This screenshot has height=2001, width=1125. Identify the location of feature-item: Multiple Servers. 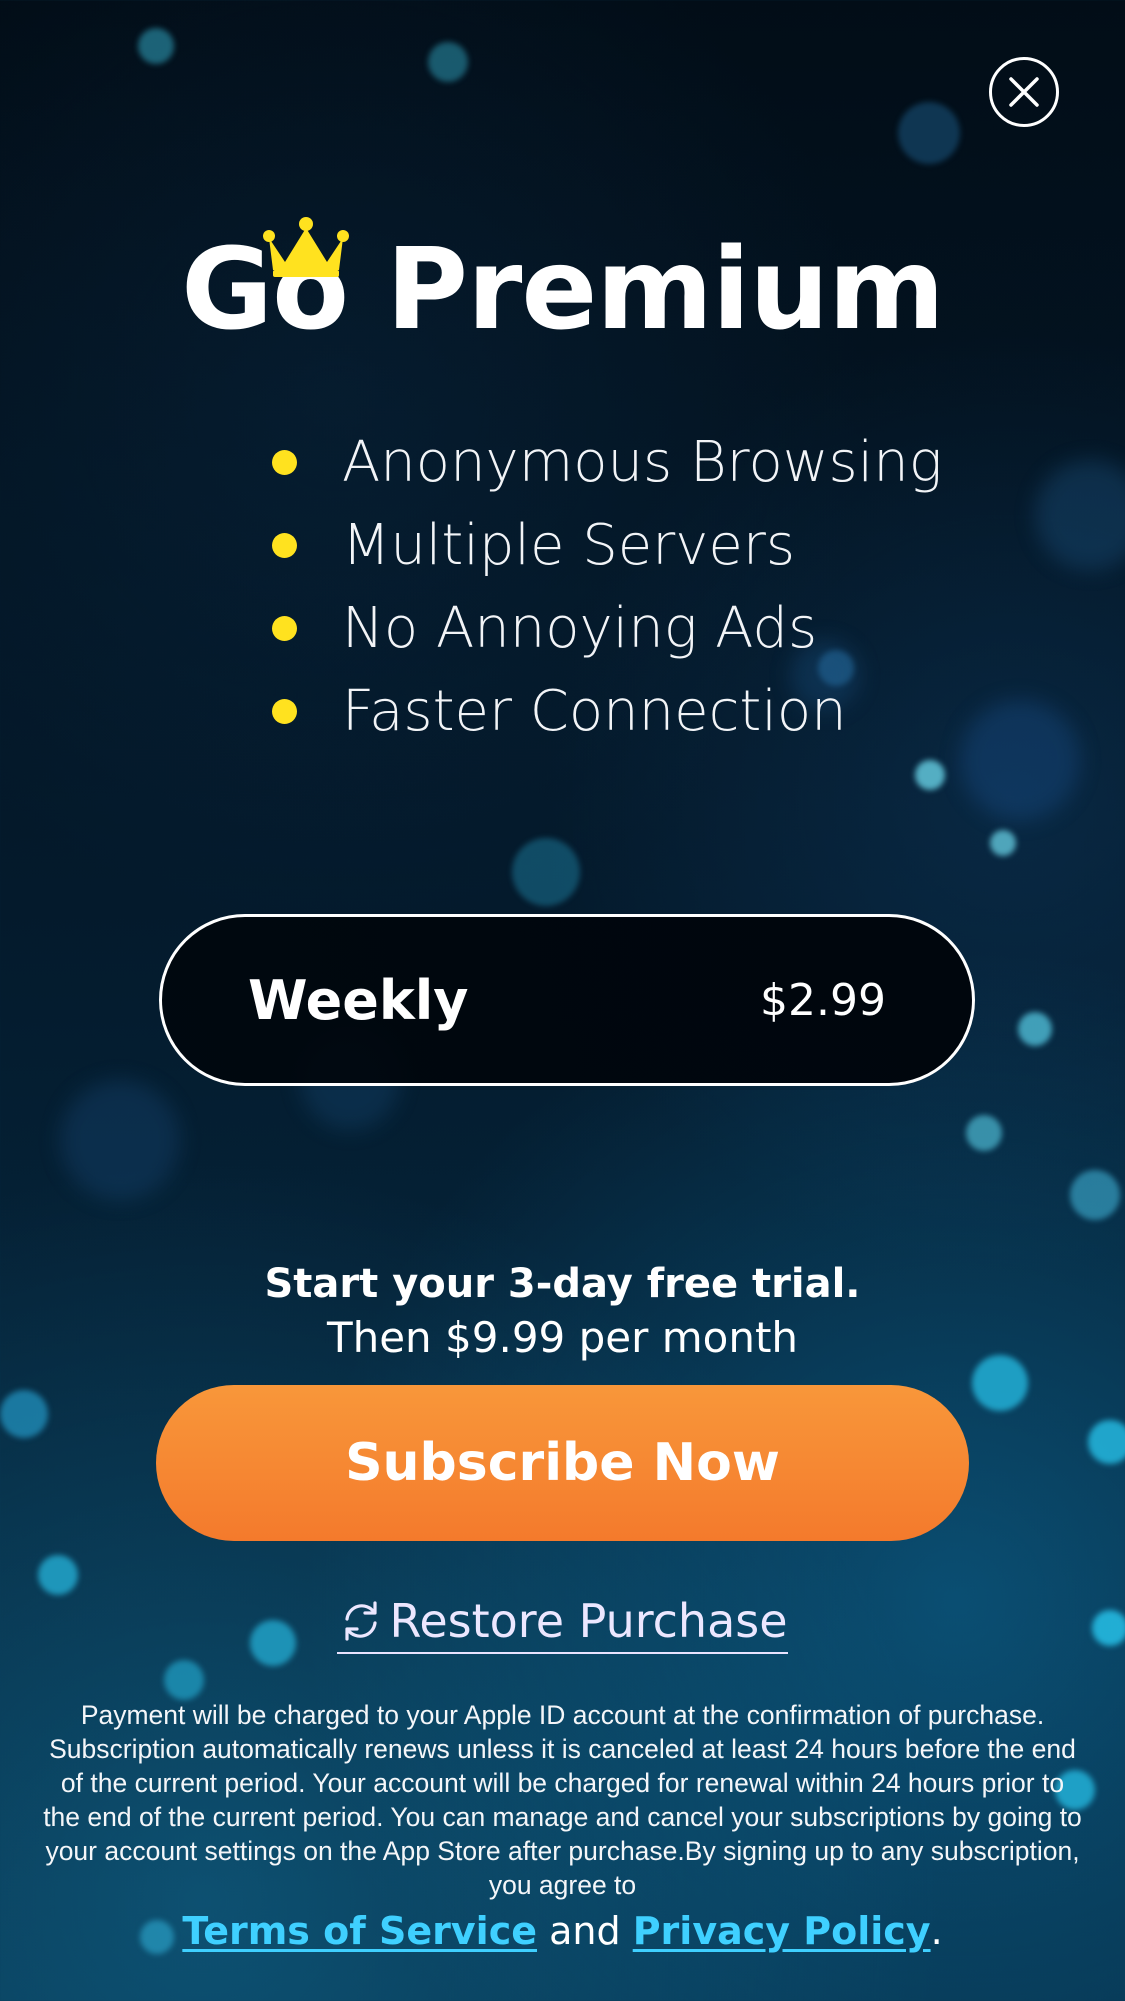
(606, 549).